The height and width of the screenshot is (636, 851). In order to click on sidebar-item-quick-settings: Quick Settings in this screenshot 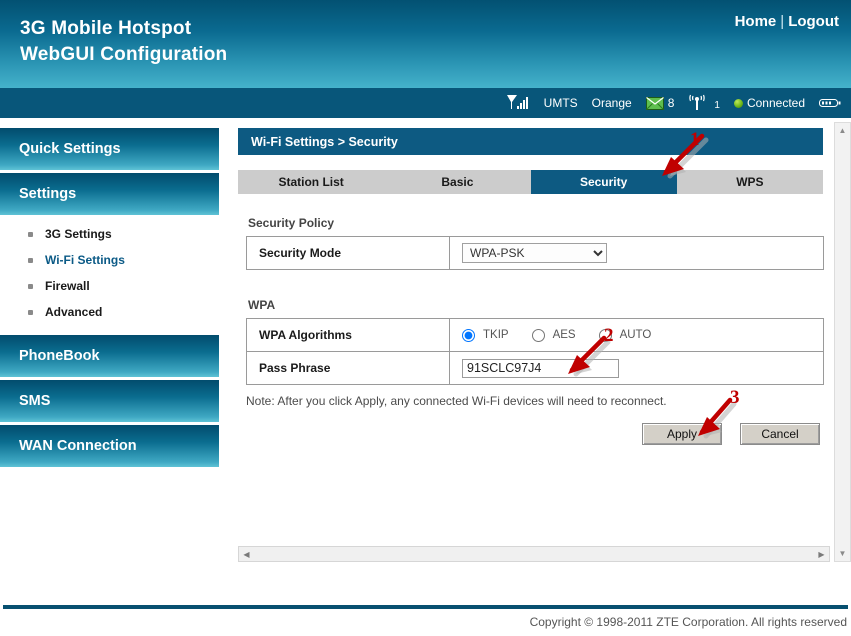, I will do `click(109, 149)`.